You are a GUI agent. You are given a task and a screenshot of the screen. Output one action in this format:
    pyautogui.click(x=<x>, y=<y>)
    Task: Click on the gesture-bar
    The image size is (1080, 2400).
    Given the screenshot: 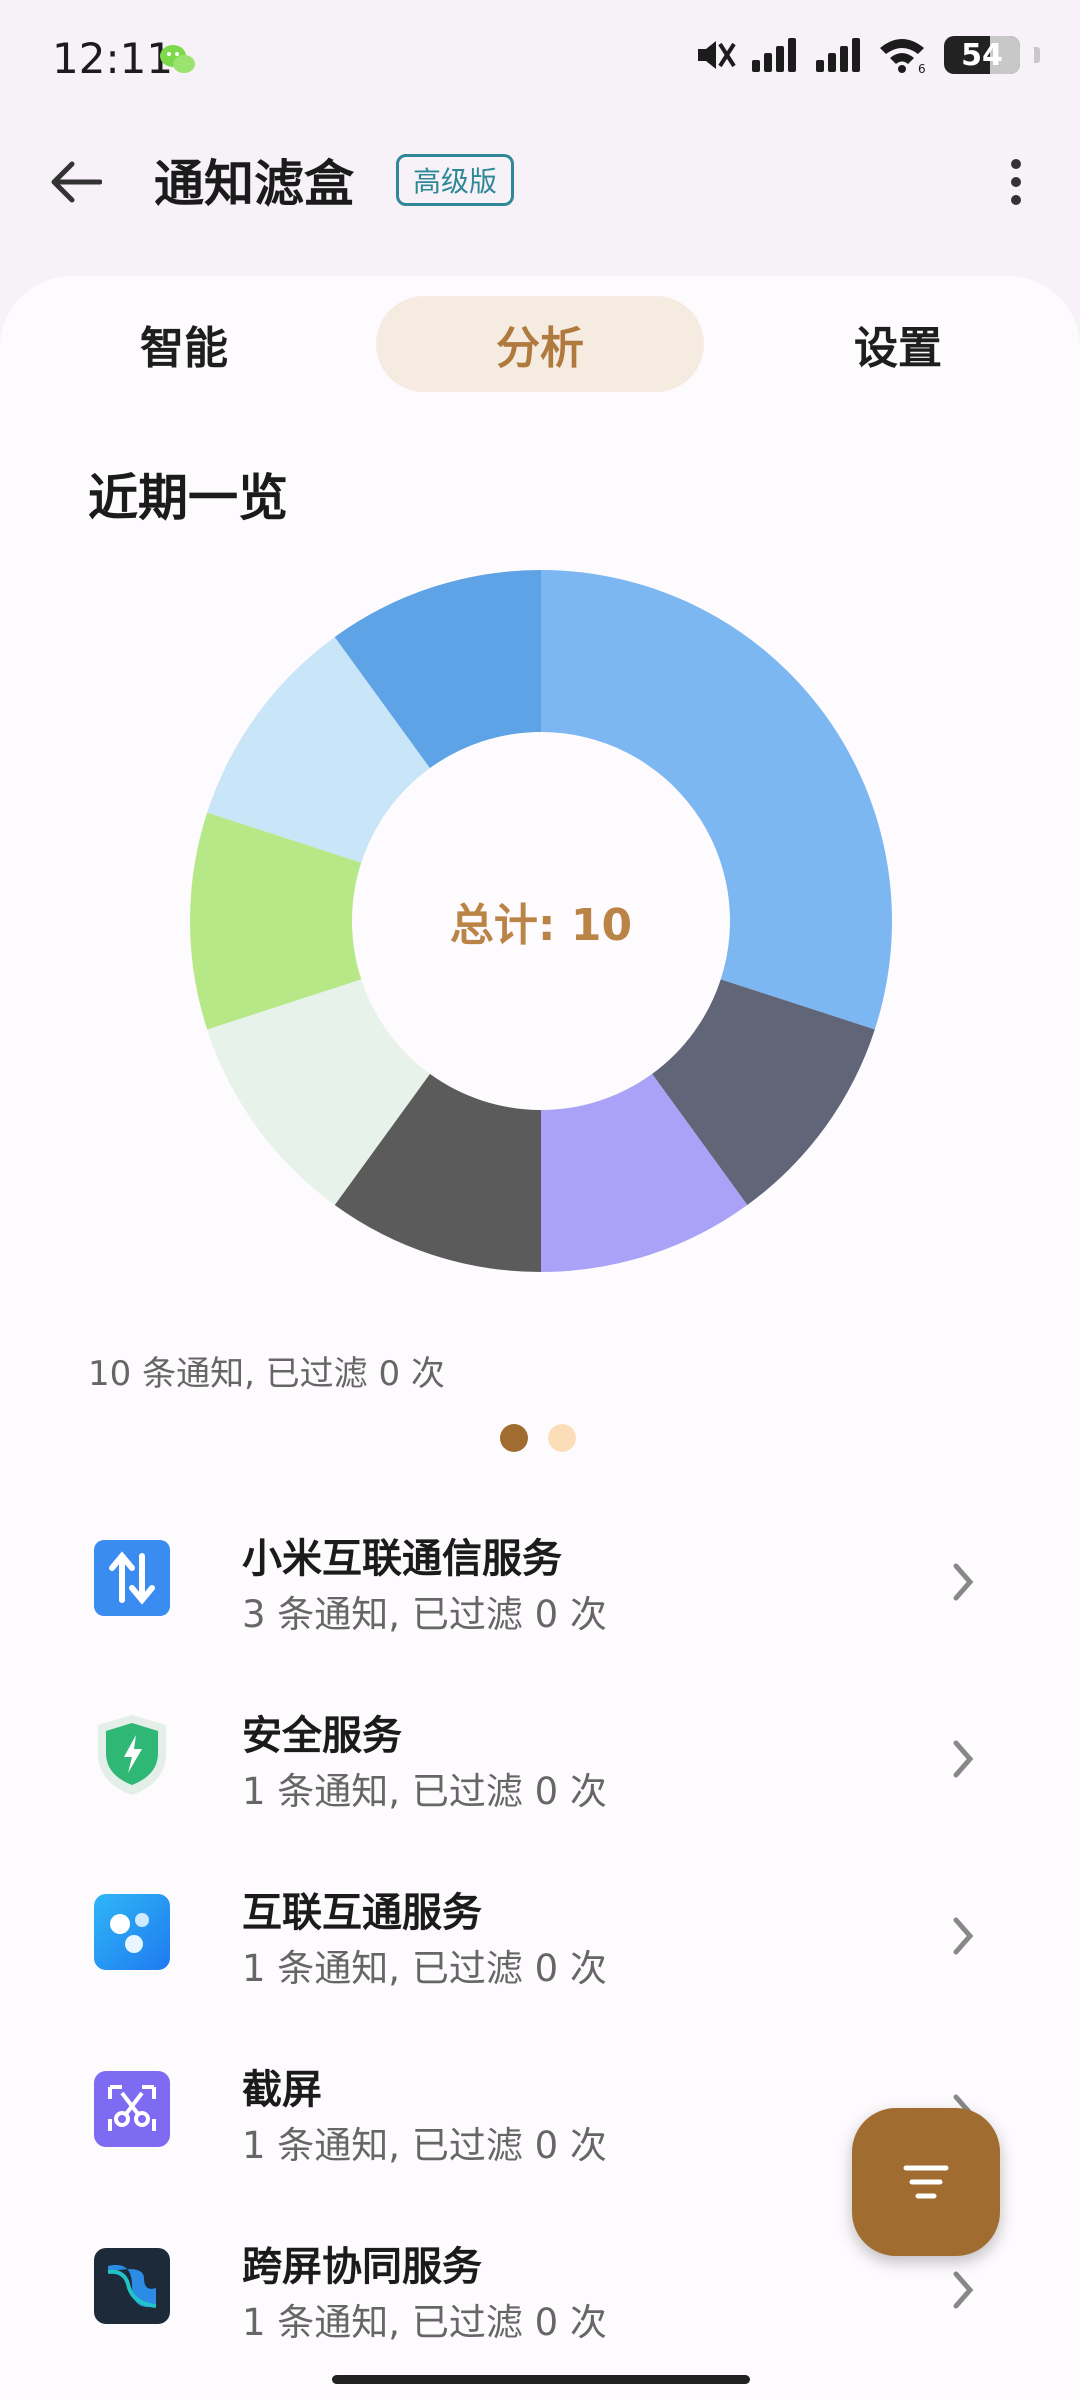 What is the action you would take?
    pyautogui.click(x=541, y=2379)
    